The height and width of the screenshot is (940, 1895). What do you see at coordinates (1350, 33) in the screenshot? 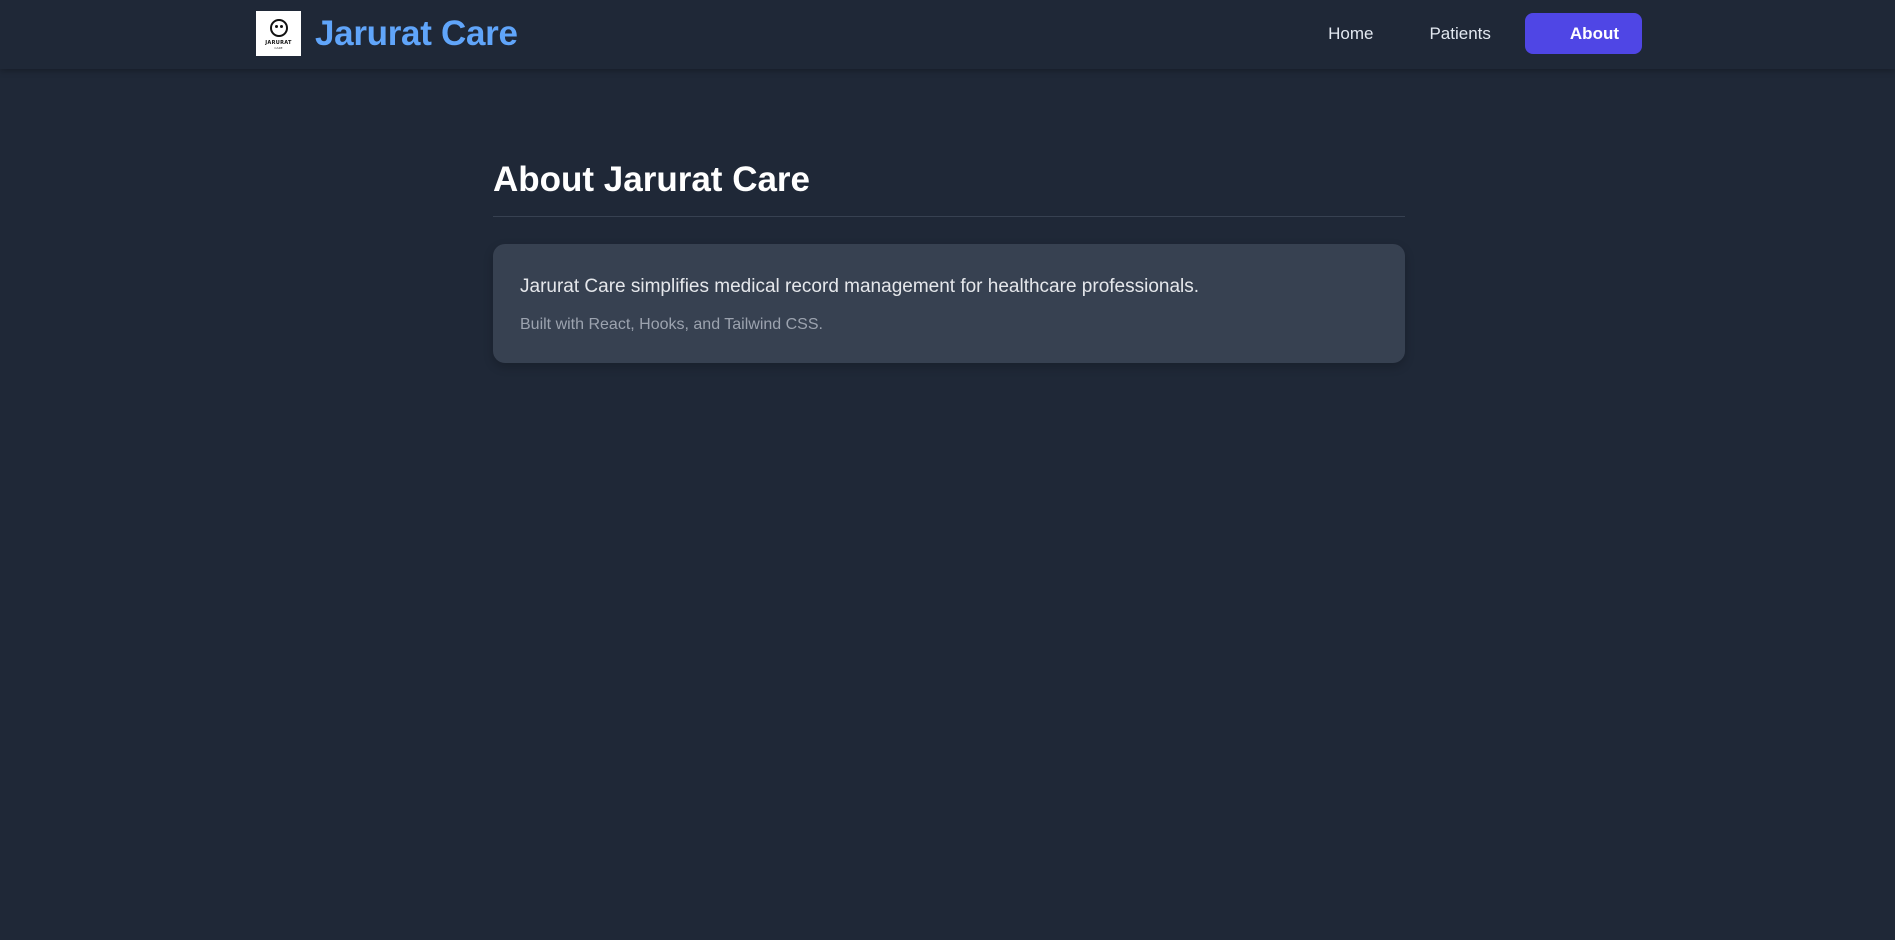
I see `nav-home: Home` at bounding box center [1350, 33].